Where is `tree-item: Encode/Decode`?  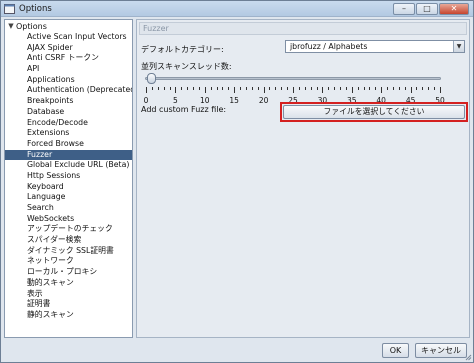
tree-item: Encode/Decode is located at coordinates (68, 123).